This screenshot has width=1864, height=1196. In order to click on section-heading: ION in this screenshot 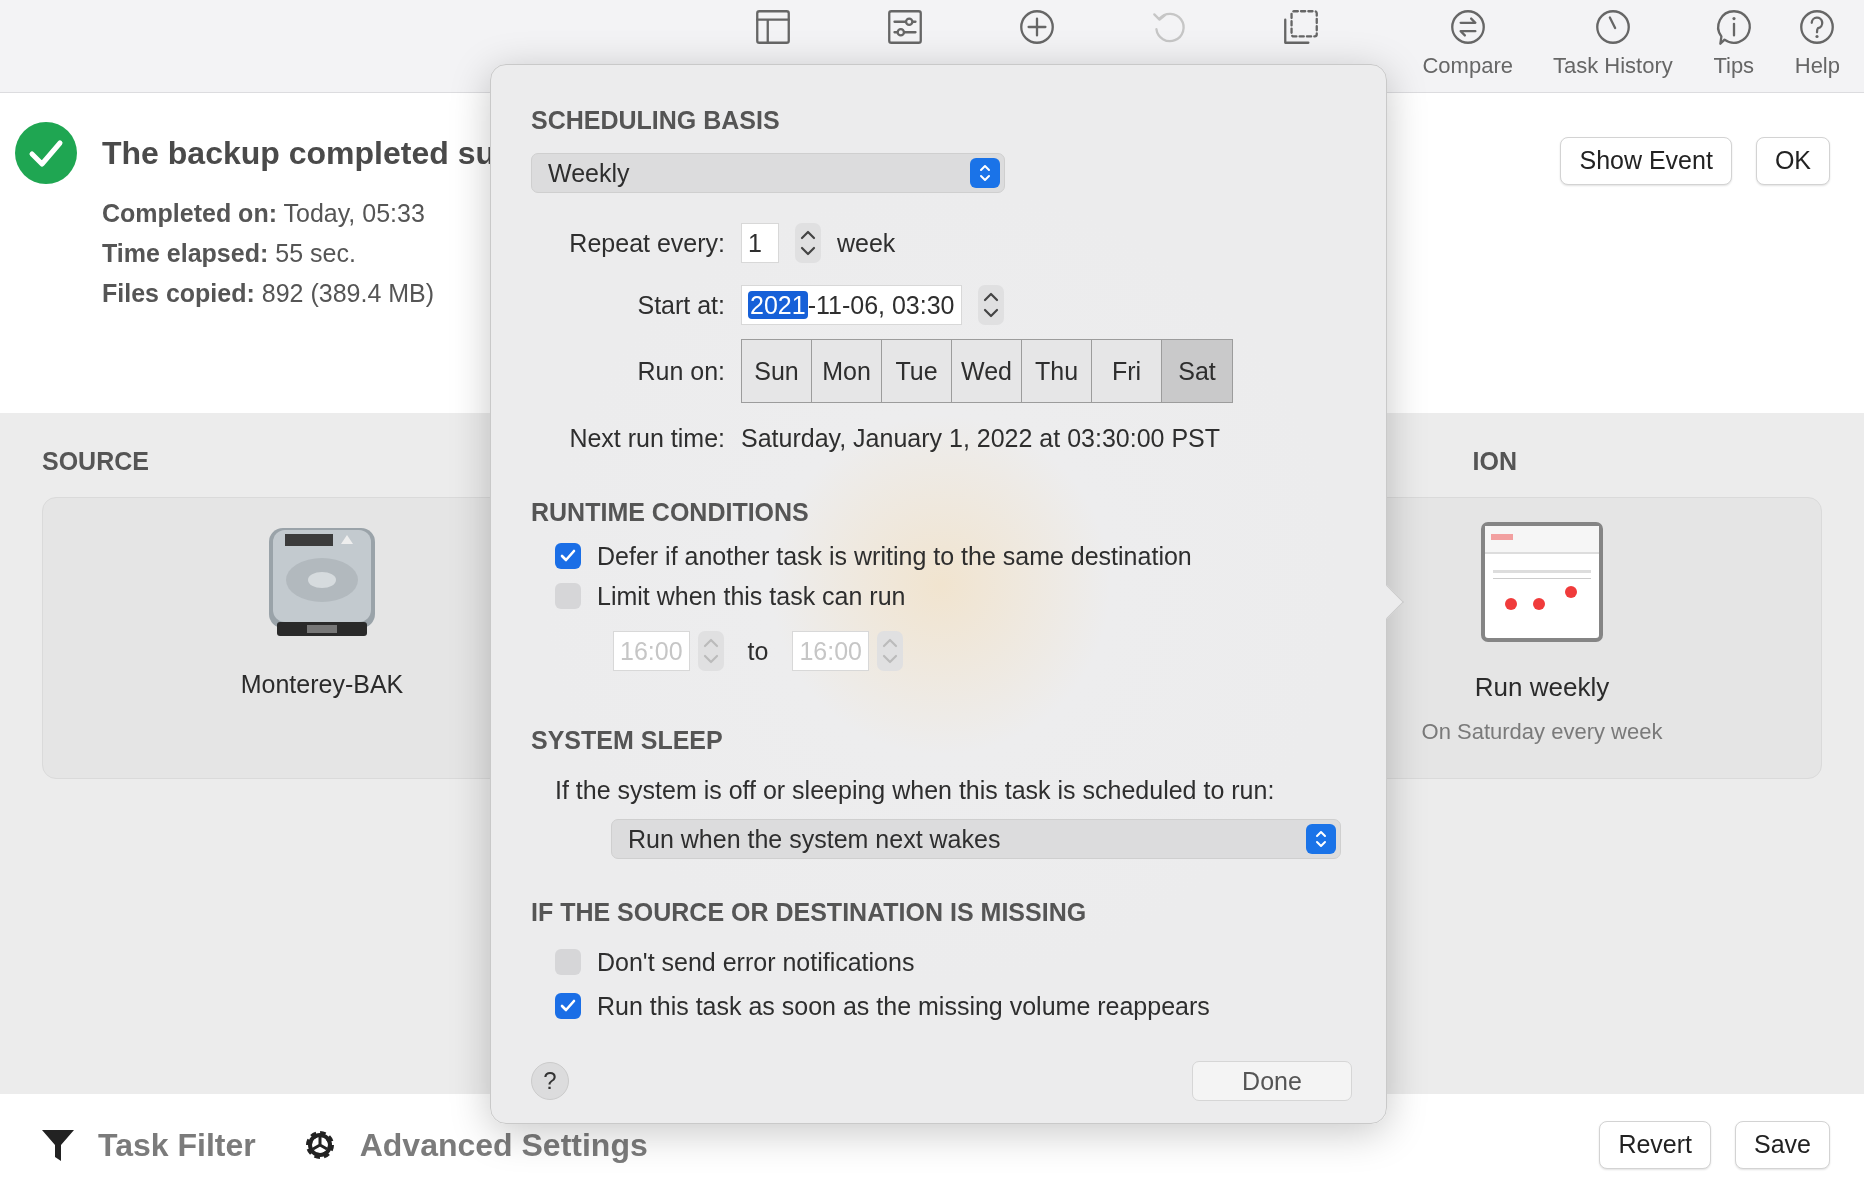, I will do `click(1494, 461)`.